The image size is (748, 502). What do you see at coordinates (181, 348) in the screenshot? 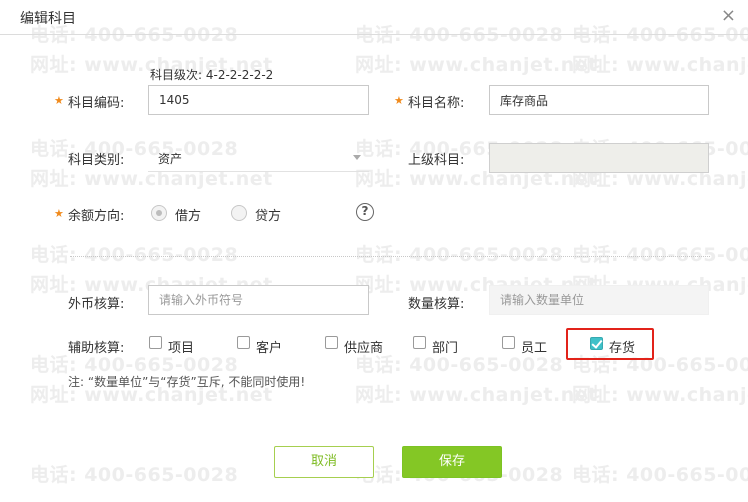
I see `checkbox-project-label: 项目` at bounding box center [181, 348].